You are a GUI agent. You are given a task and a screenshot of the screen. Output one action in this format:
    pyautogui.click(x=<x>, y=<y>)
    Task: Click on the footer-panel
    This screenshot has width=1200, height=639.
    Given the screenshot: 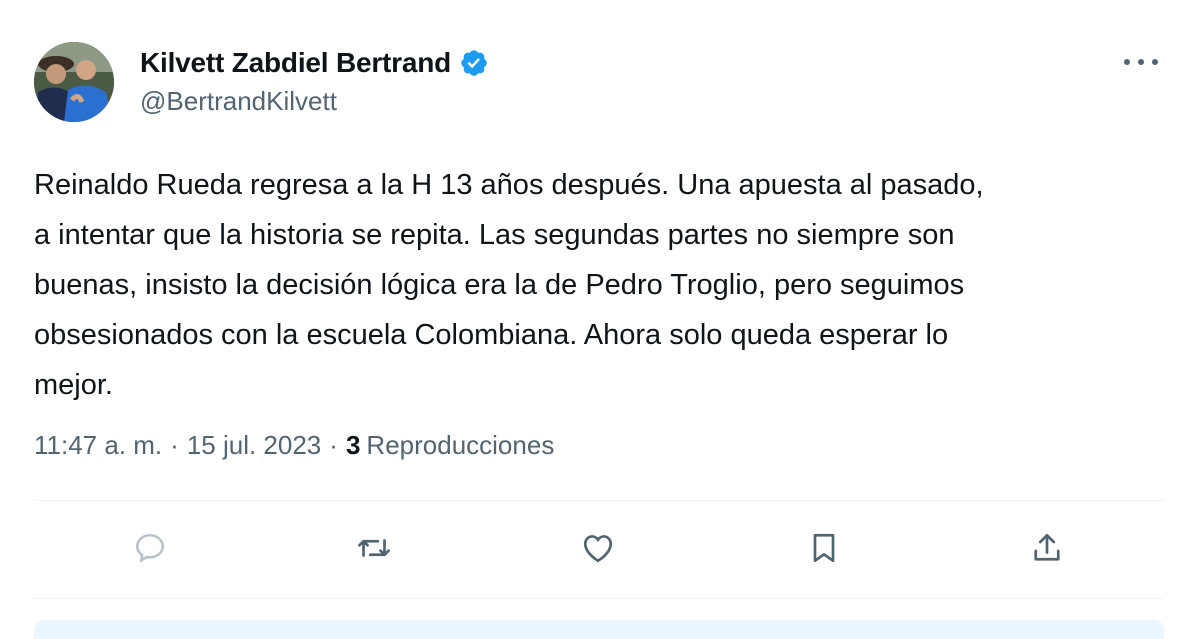 What is the action you would take?
    pyautogui.click(x=599, y=629)
    